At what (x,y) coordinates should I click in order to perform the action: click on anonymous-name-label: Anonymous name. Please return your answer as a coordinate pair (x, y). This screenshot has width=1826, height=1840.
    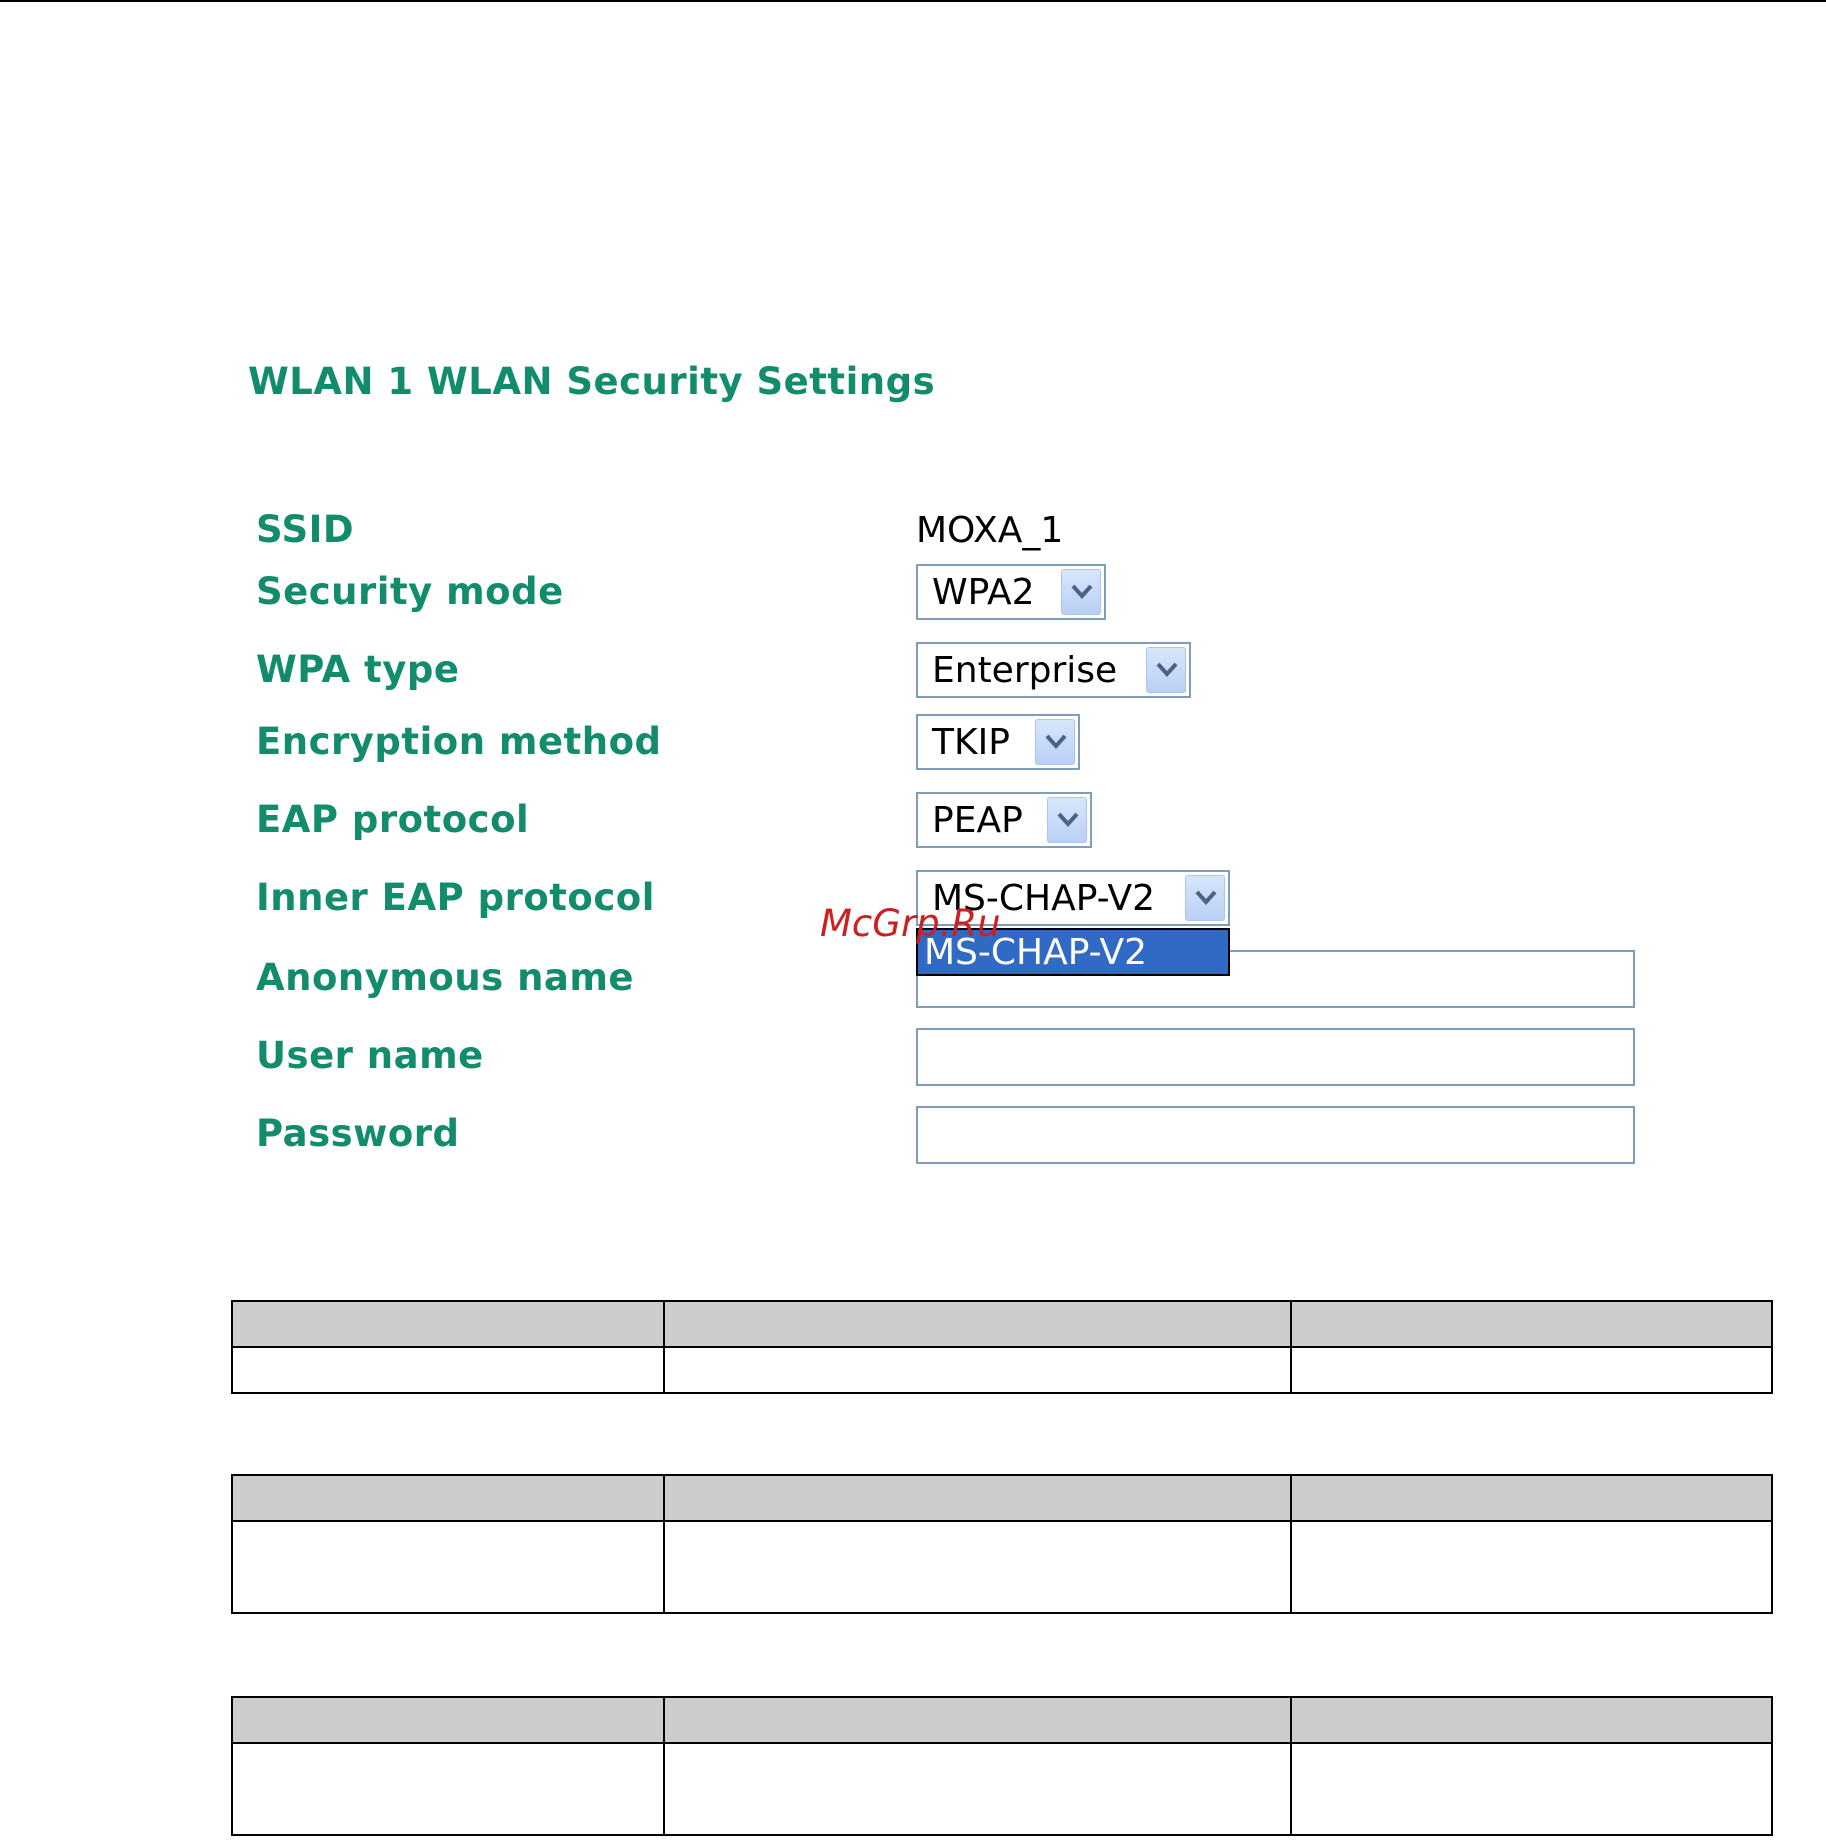
    Looking at the image, I should click on (445, 977).